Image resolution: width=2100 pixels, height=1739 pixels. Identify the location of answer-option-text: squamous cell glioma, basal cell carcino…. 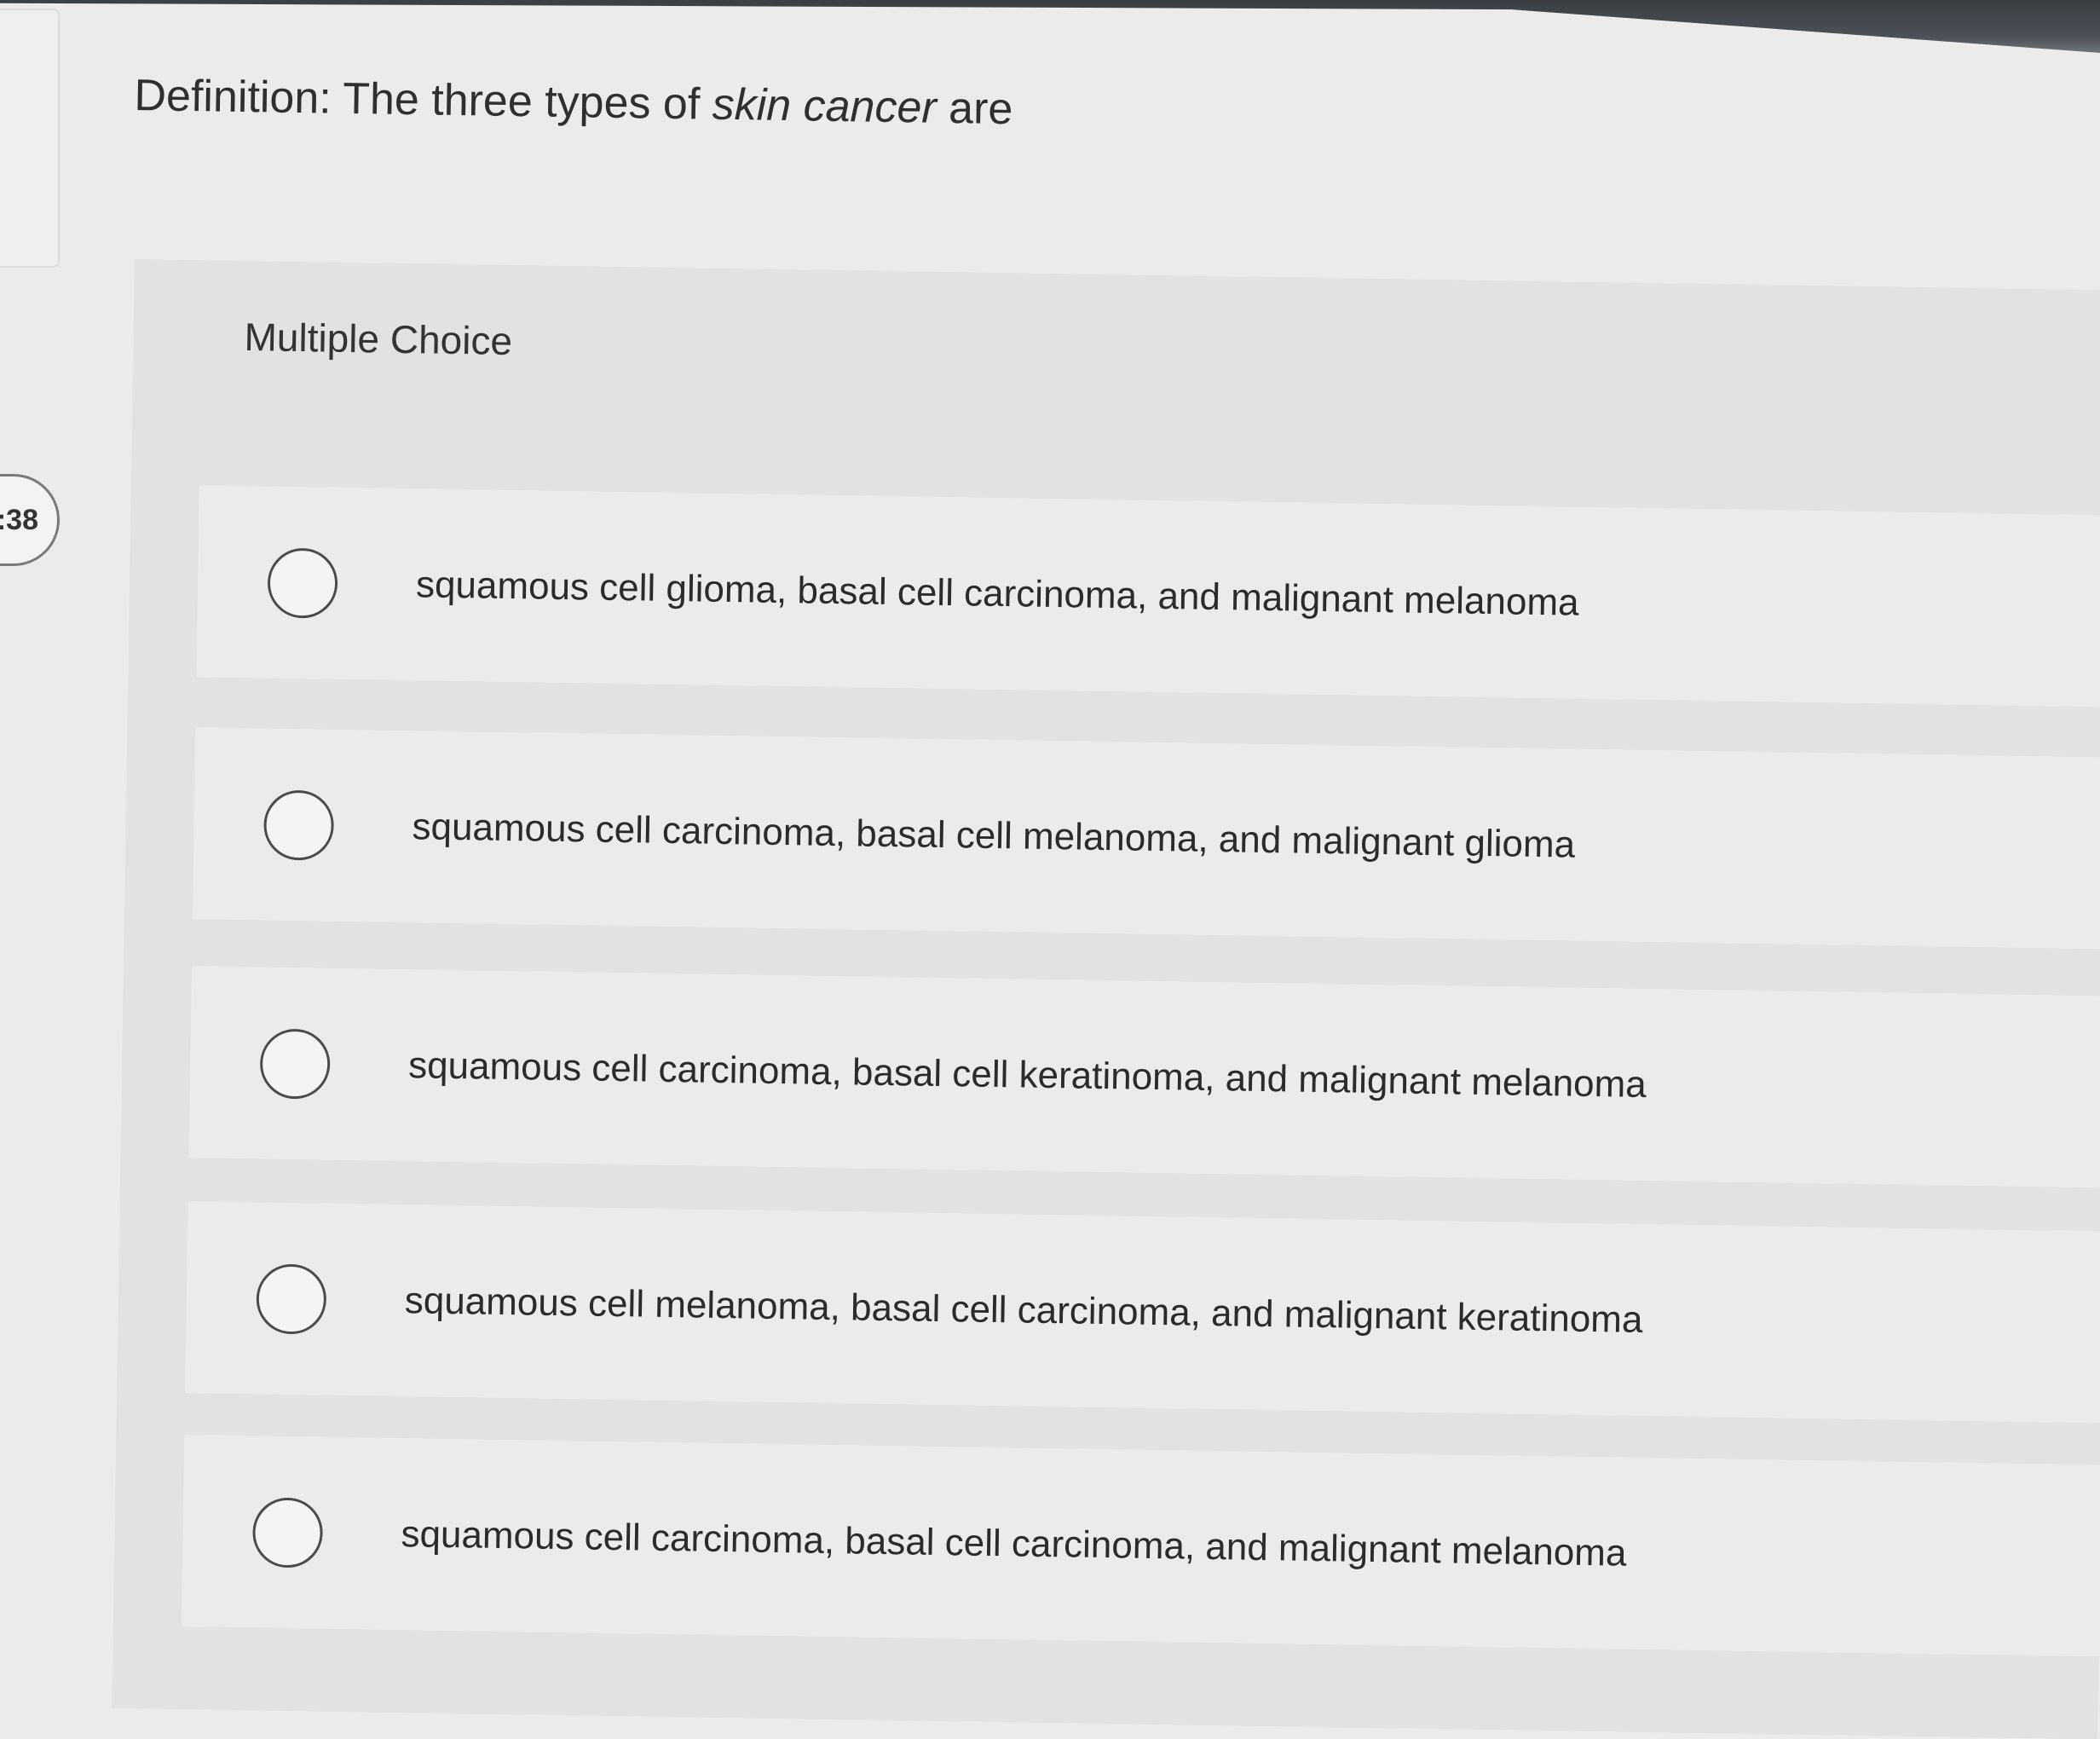
(998, 593).